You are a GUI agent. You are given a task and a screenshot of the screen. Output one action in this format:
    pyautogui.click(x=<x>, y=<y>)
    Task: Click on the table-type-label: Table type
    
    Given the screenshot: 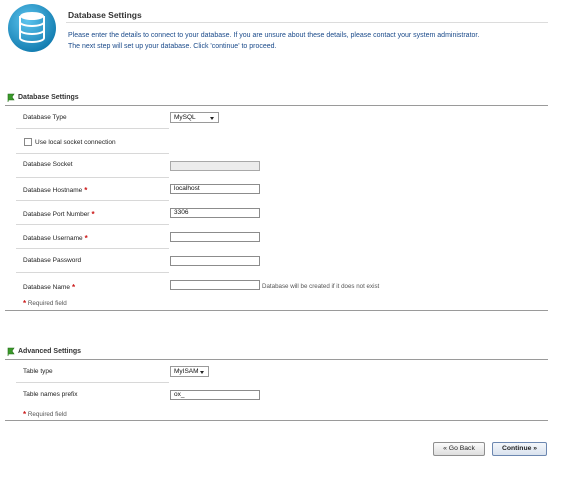 What is the action you would take?
    pyautogui.click(x=38, y=371)
    